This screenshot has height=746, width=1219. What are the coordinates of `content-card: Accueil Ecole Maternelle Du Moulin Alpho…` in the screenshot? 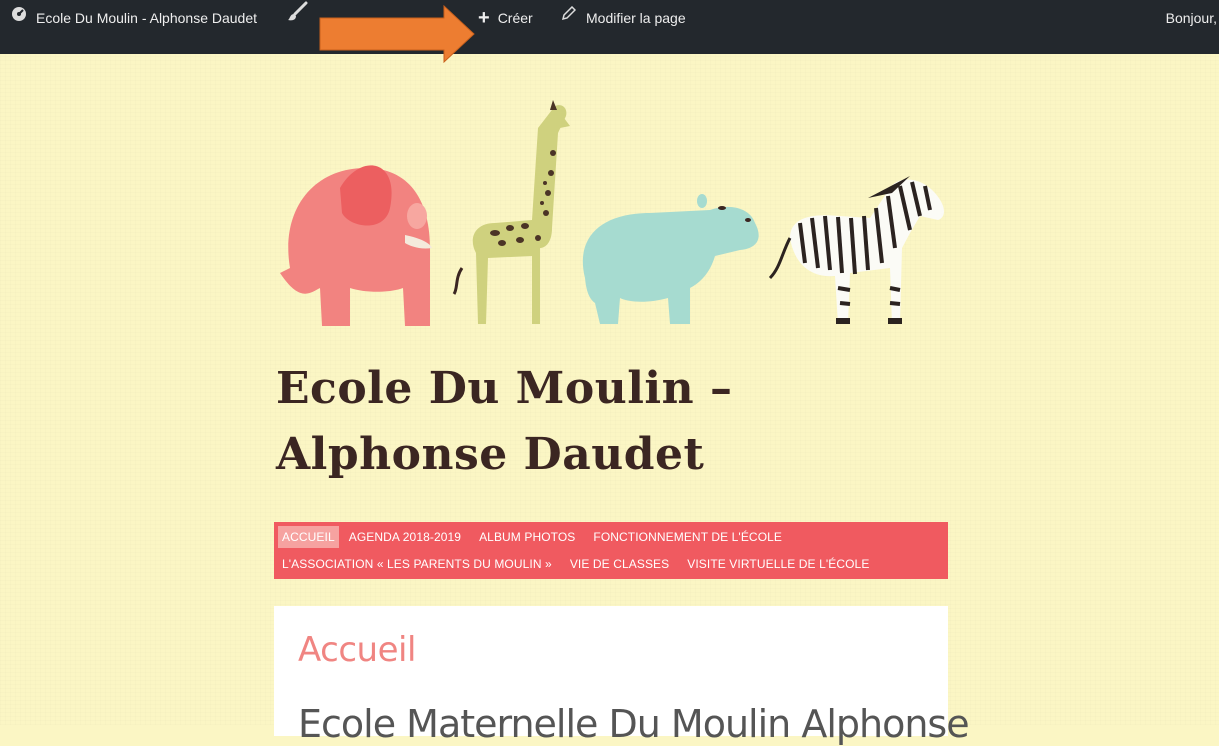 It's located at (622, 676).